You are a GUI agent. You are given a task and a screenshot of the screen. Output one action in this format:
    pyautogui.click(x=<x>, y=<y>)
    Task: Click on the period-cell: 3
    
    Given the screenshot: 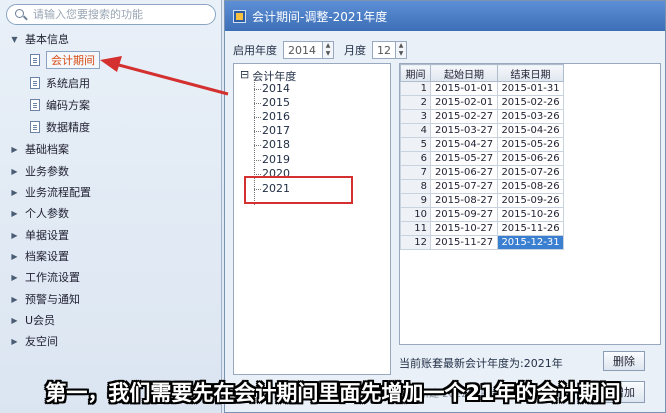 What is the action you would take?
    pyautogui.click(x=415, y=116)
    